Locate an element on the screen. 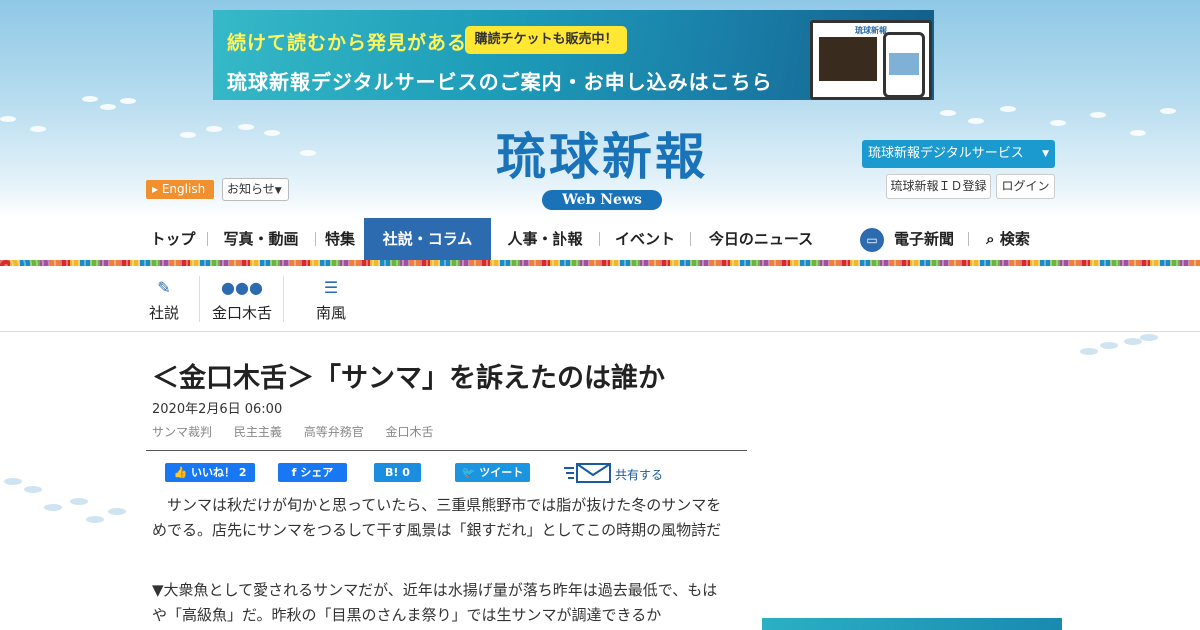  english-button: ▸ English is located at coordinates (180, 189).